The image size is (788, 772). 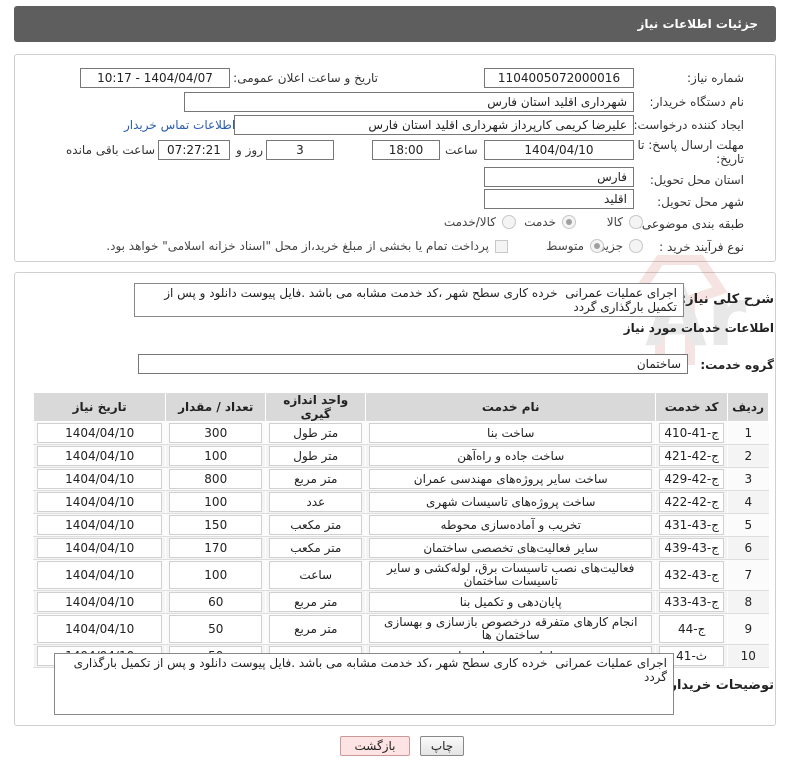 I want to click on days-remaining-field: 3, so click(x=300, y=150).